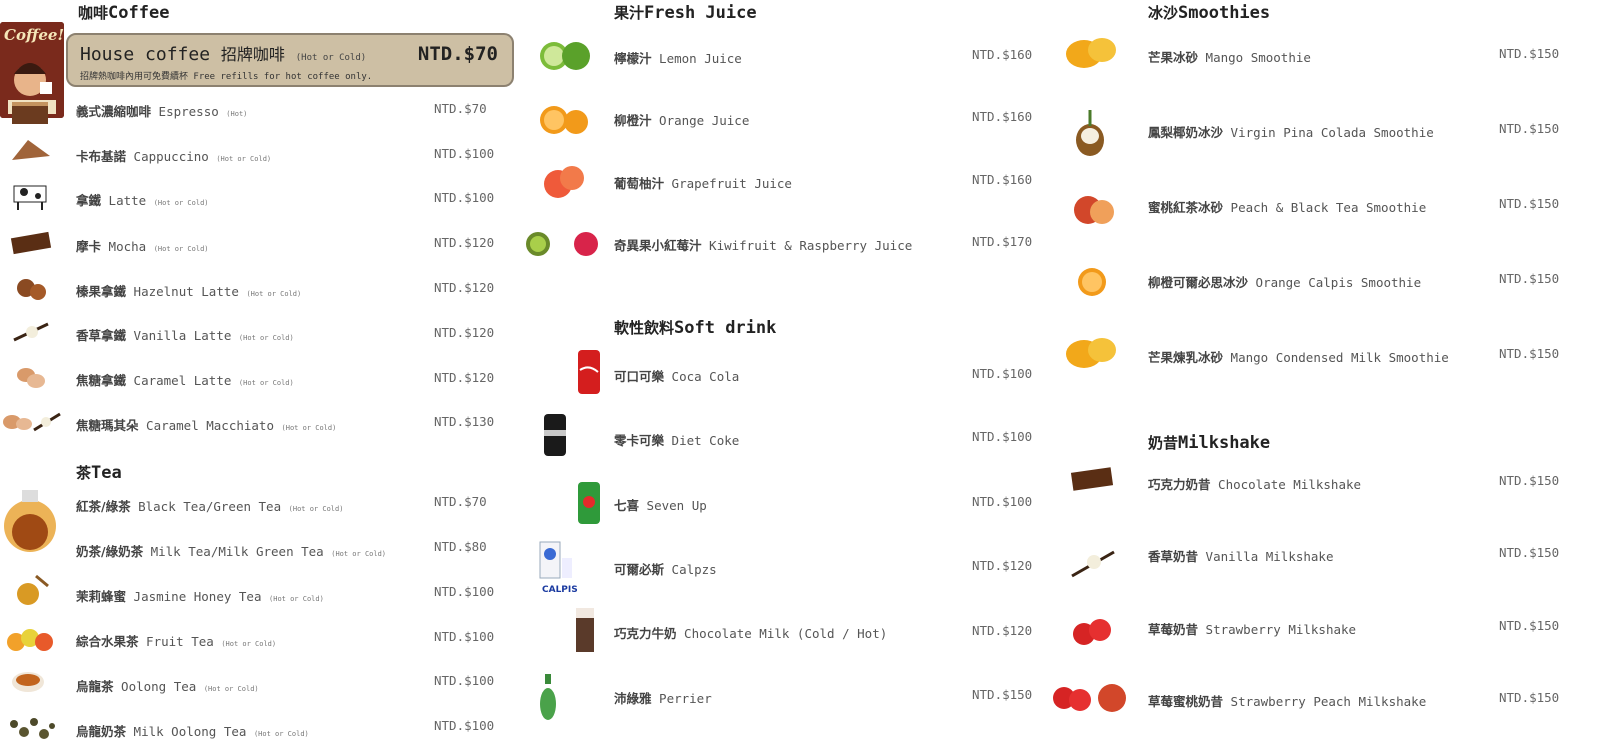 This screenshot has width=1600, height=756. What do you see at coordinates (185, 334) in the screenshot?
I see `menu-item: 香草拿鐵 Vanilla Latte (Hot or Cold)` at bounding box center [185, 334].